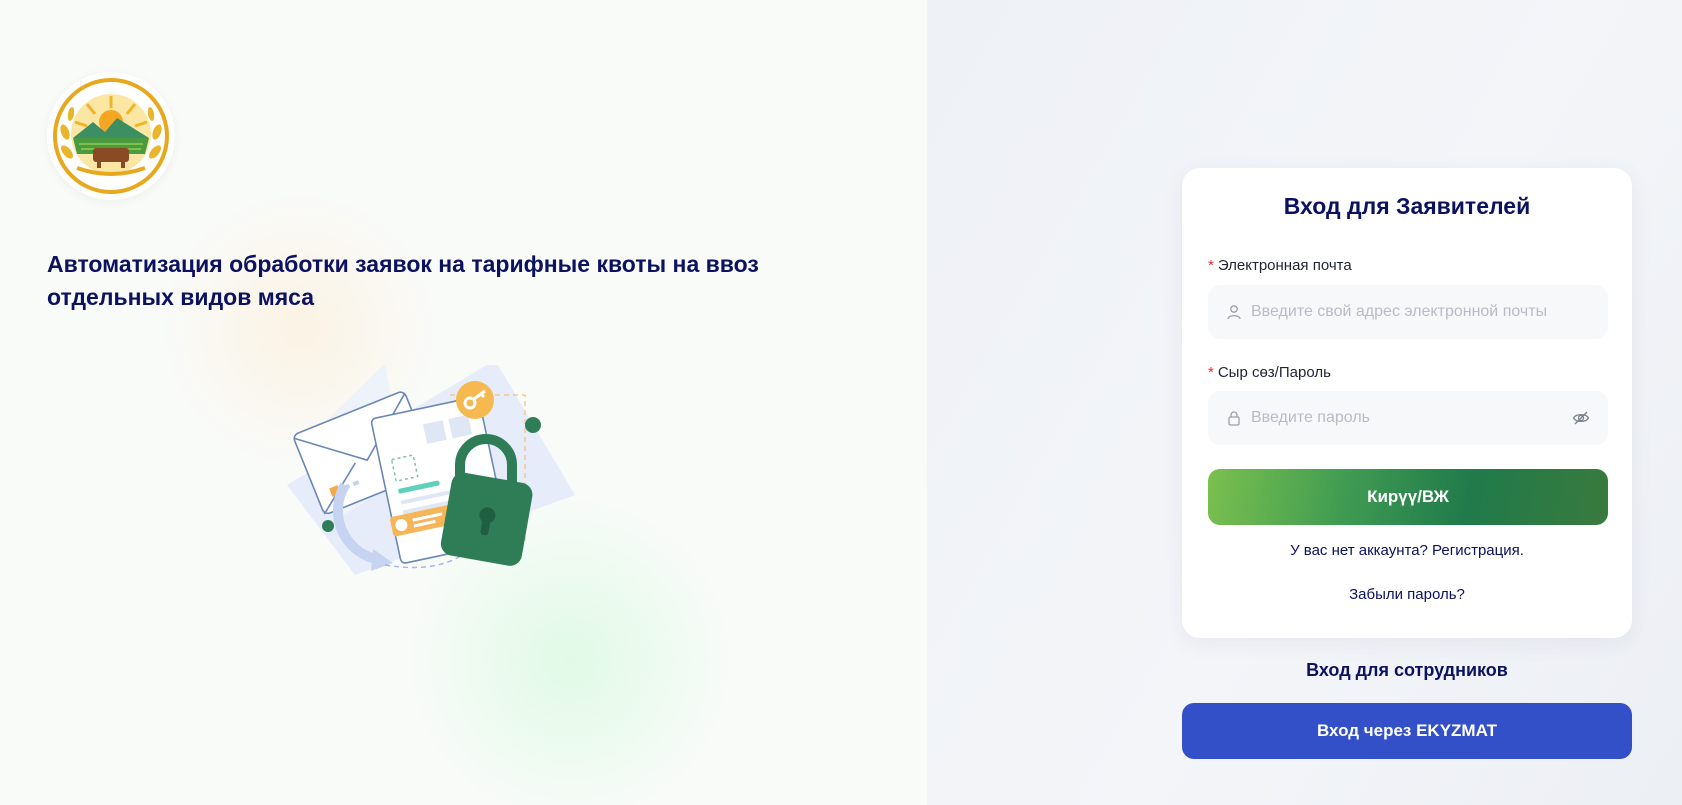  I want to click on register-link: У вас нет аккаунта? Регистрация., so click(1407, 550).